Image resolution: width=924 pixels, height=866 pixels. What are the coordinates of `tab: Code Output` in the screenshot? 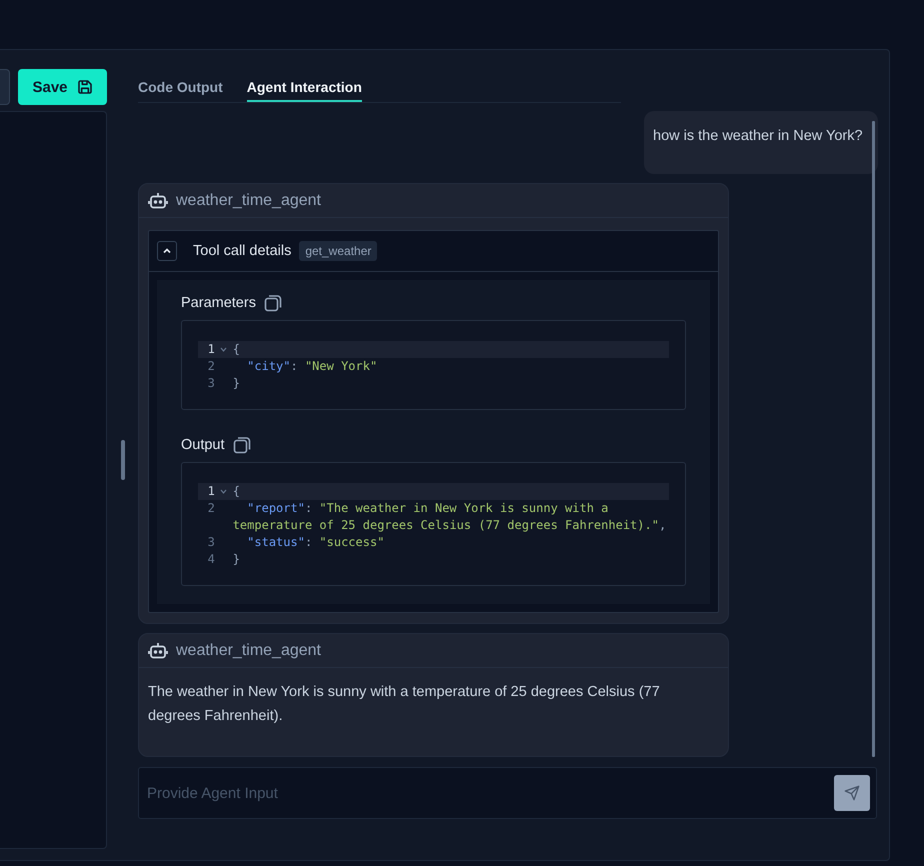 It's located at (180, 88).